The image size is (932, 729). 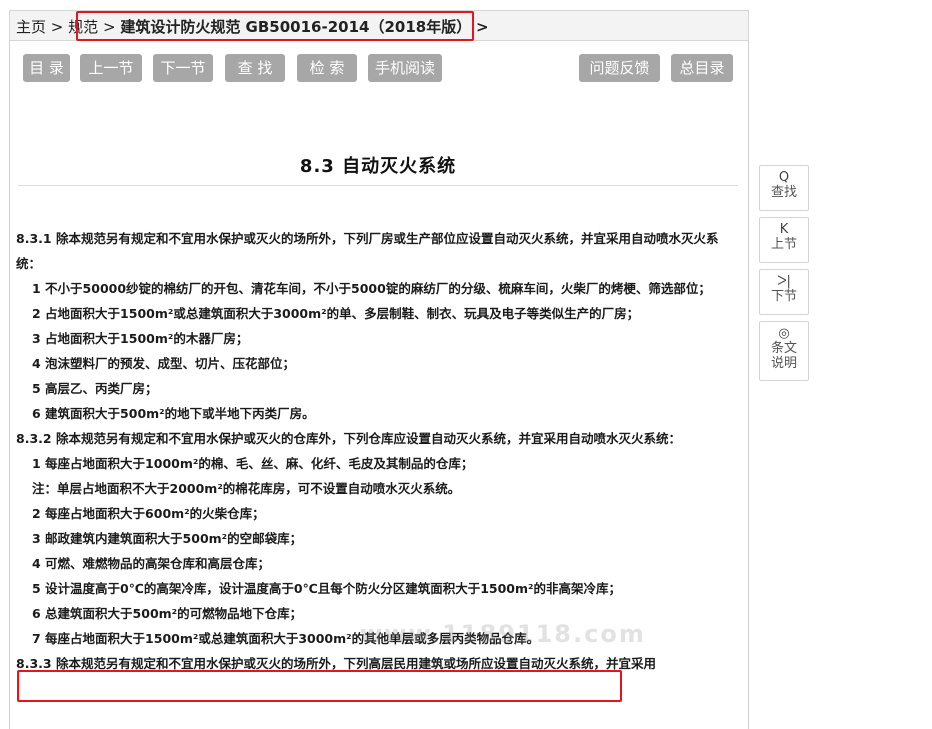 What do you see at coordinates (275, 26) in the screenshot?
I see `highlight-box-breadcrumb` at bounding box center [275, 26].